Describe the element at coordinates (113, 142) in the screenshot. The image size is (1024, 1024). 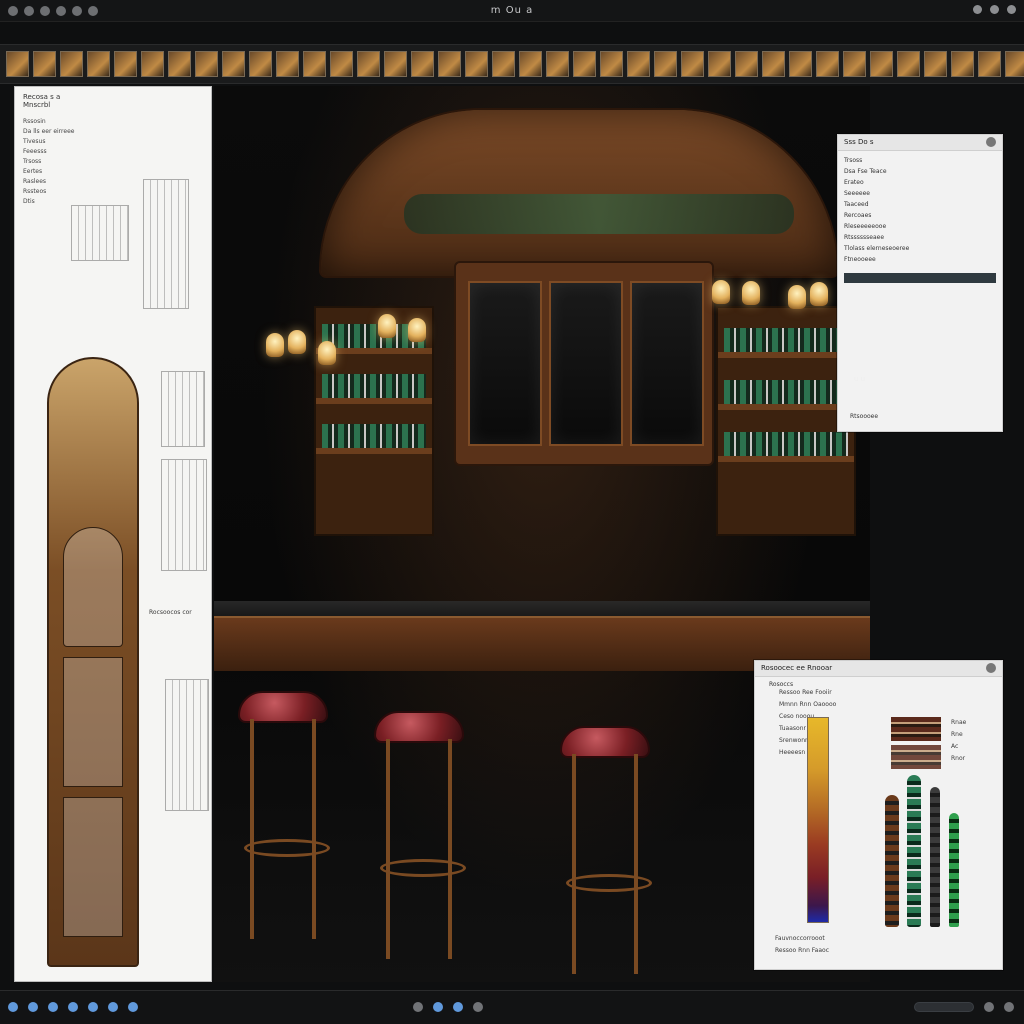
I see `left-panel-list-item: Tivesus` at that location.